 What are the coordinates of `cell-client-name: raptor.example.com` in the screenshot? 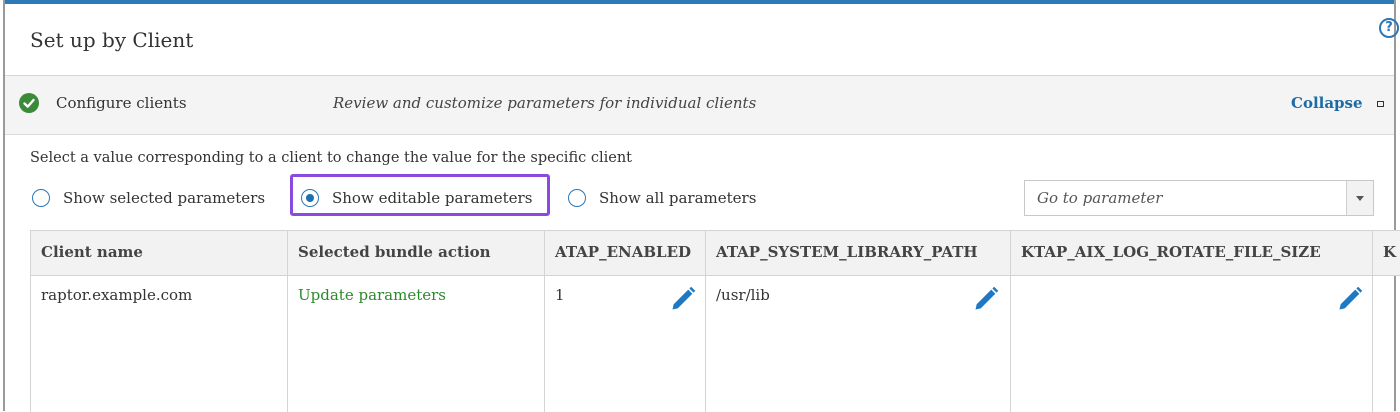 It's located at (159, 344).